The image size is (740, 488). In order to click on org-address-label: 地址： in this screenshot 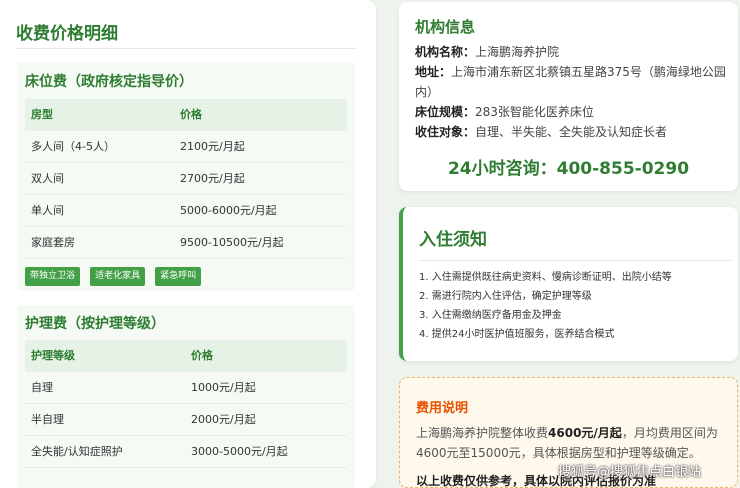, I will do `click(433, 72)`.